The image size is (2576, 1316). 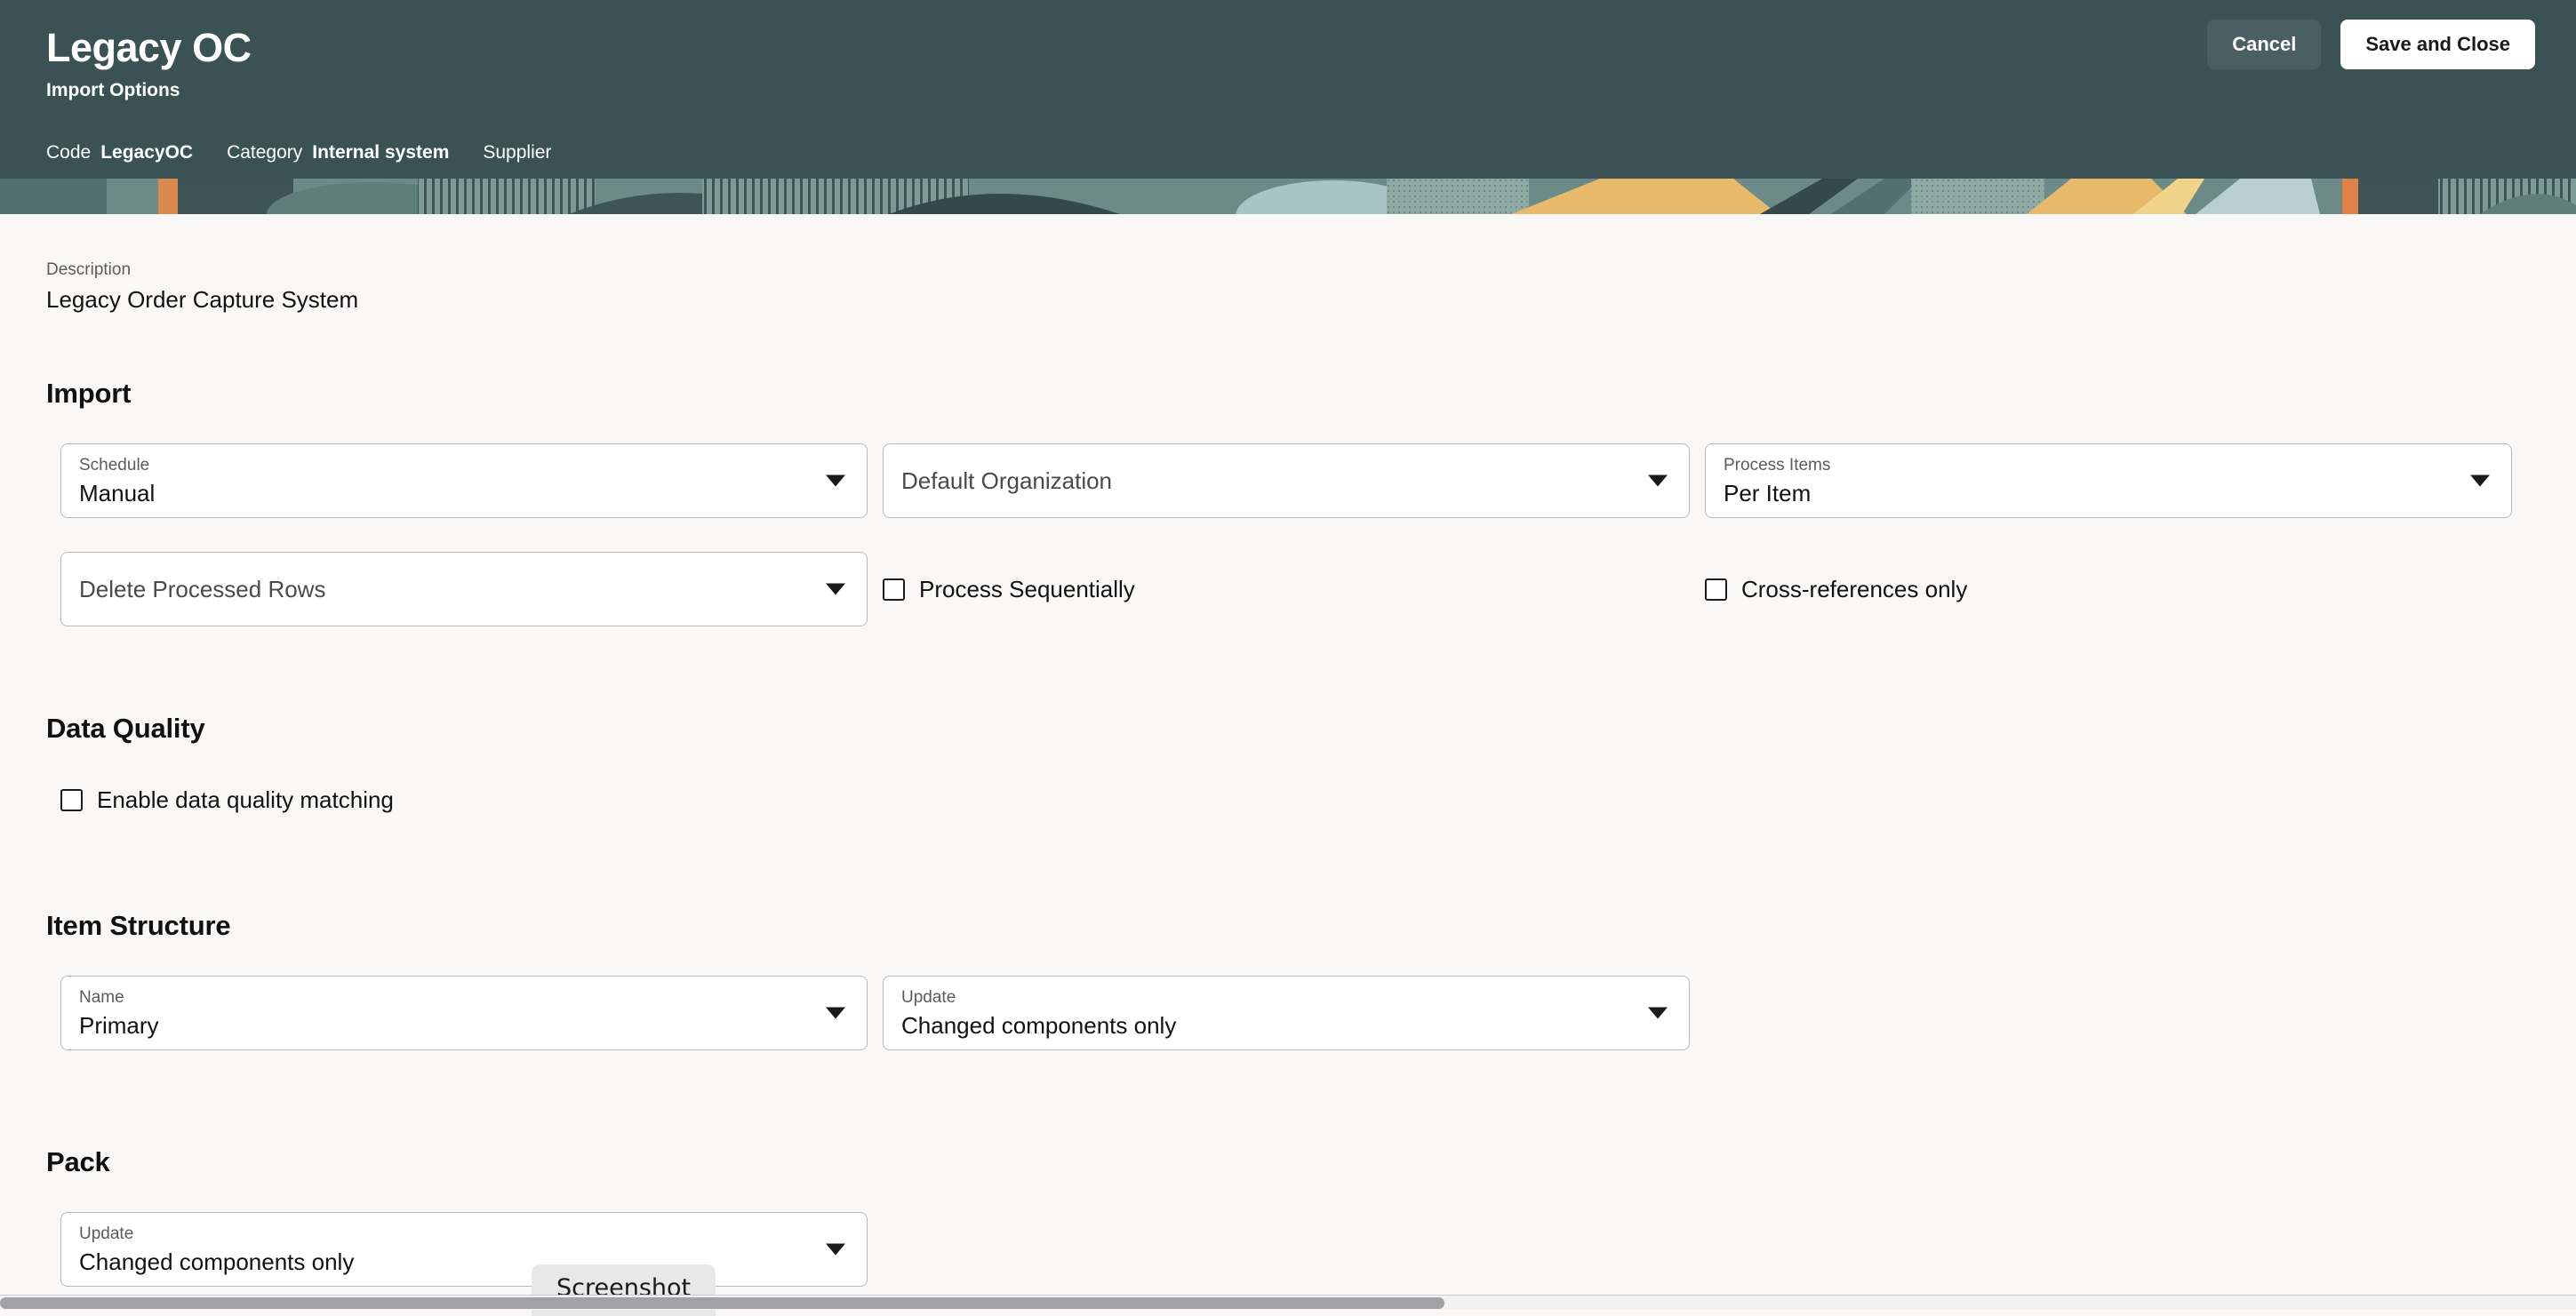 I want to click on schedule-select: Schedule Manual, so click(x=464, y=480).